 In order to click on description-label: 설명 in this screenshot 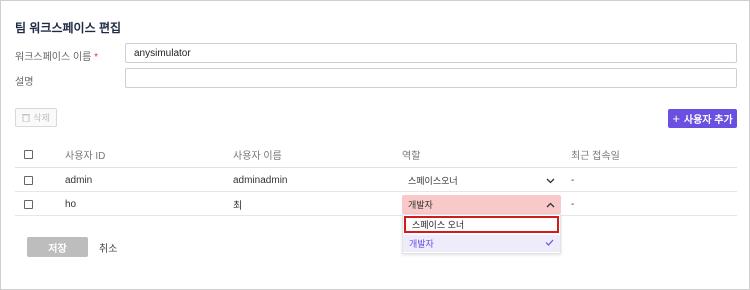, I will do `click(24, 82)`.